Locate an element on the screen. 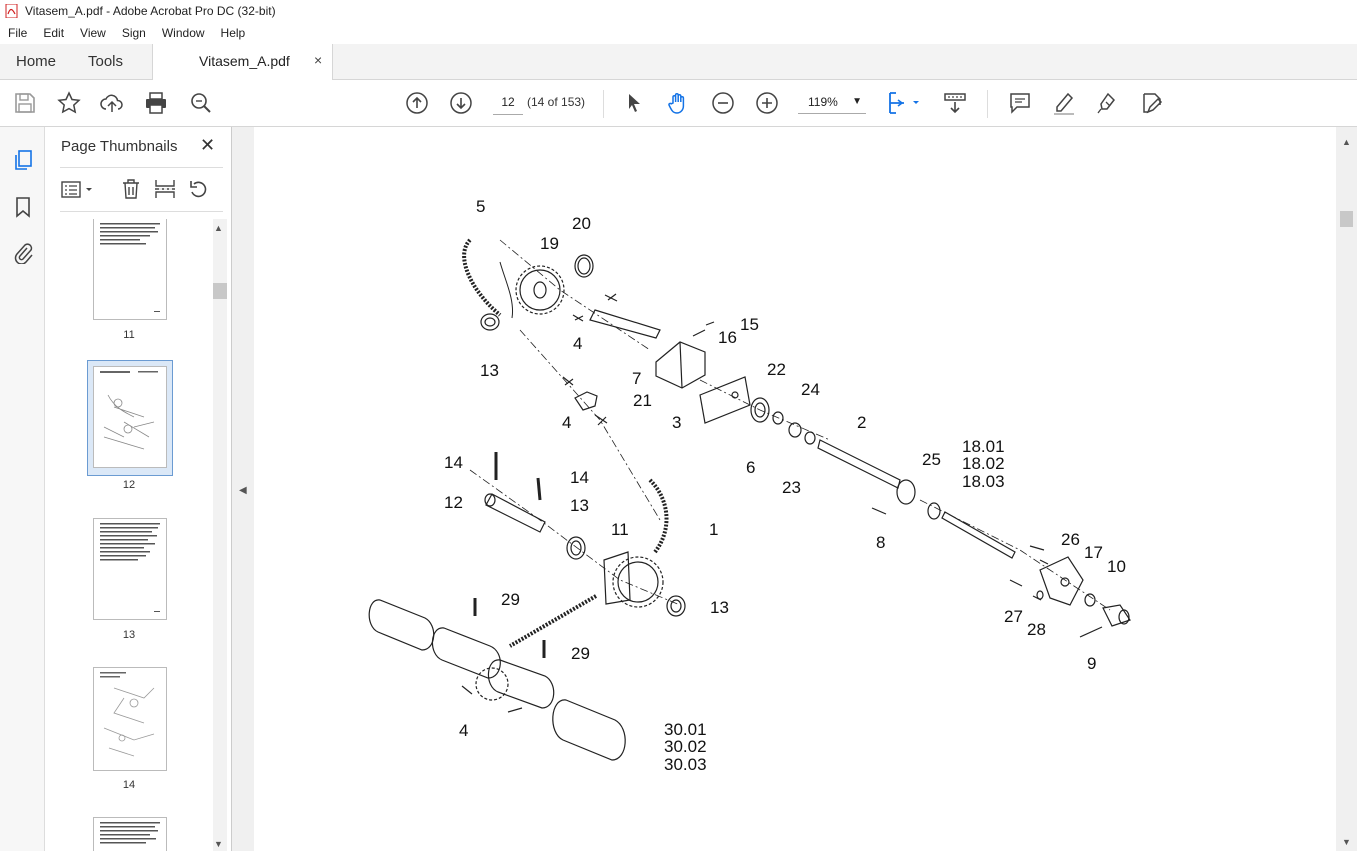 Image resolution: width=1357 pixels, height=851 pixels. callout-label: 9 is located at coordinates (1091, 663).